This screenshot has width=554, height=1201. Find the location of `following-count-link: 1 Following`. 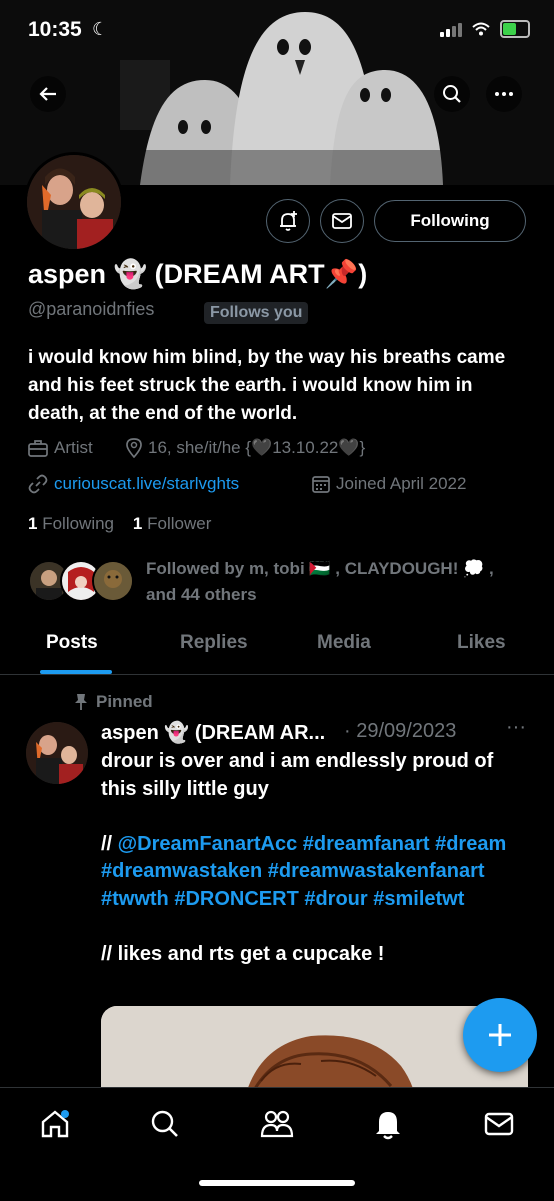

following-count-link: 1 Following is located at coordinates (71, 523).